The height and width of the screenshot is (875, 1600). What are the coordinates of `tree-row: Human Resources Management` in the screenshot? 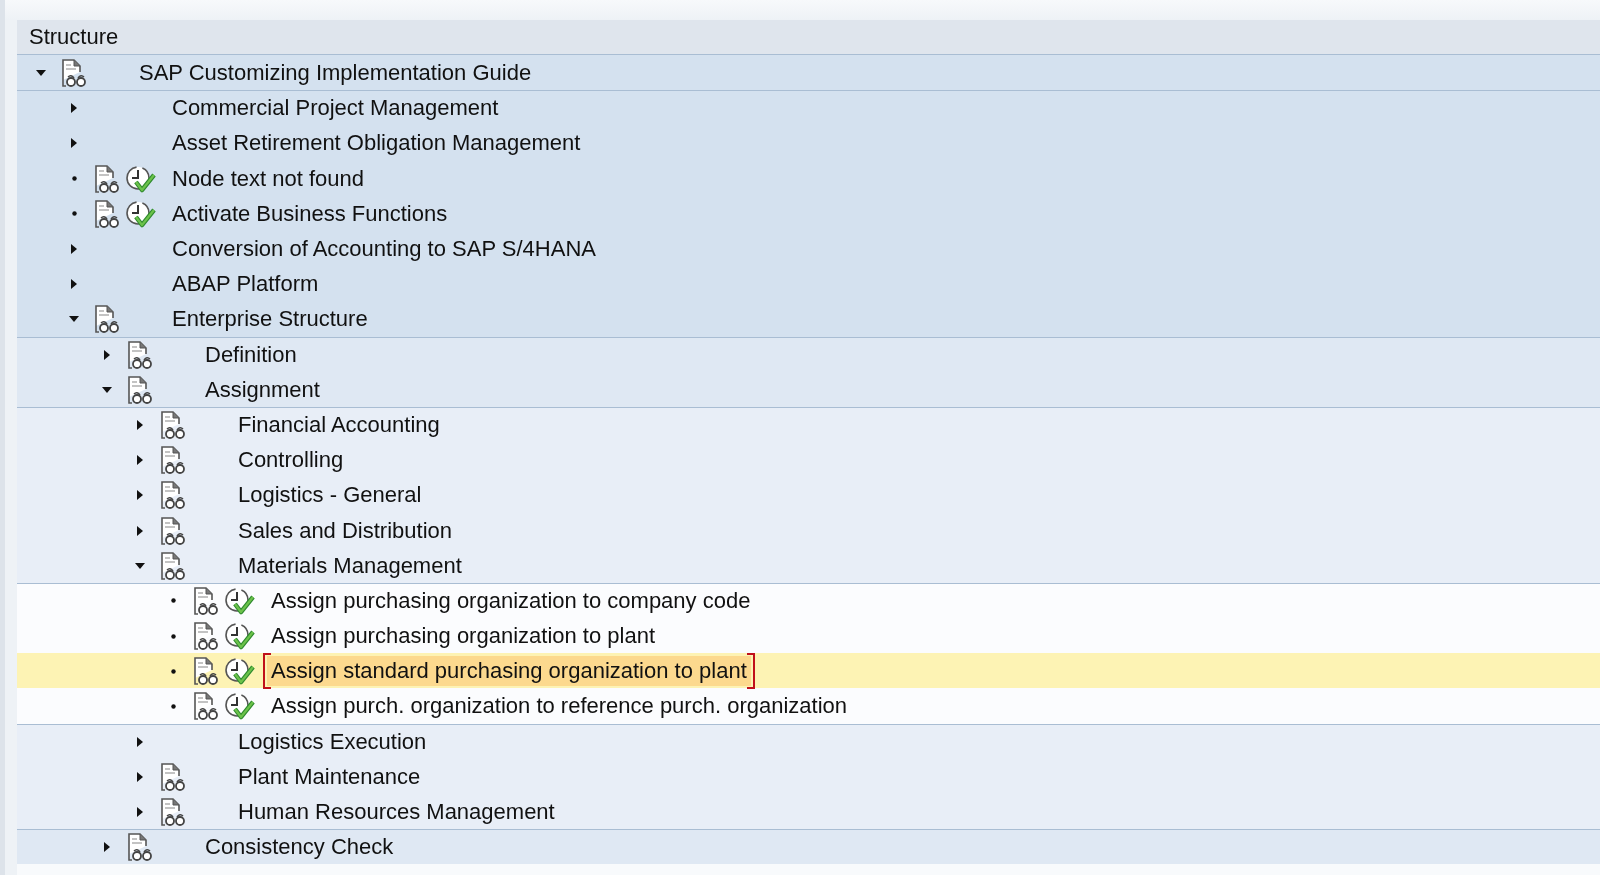 It's located at (808, 811).